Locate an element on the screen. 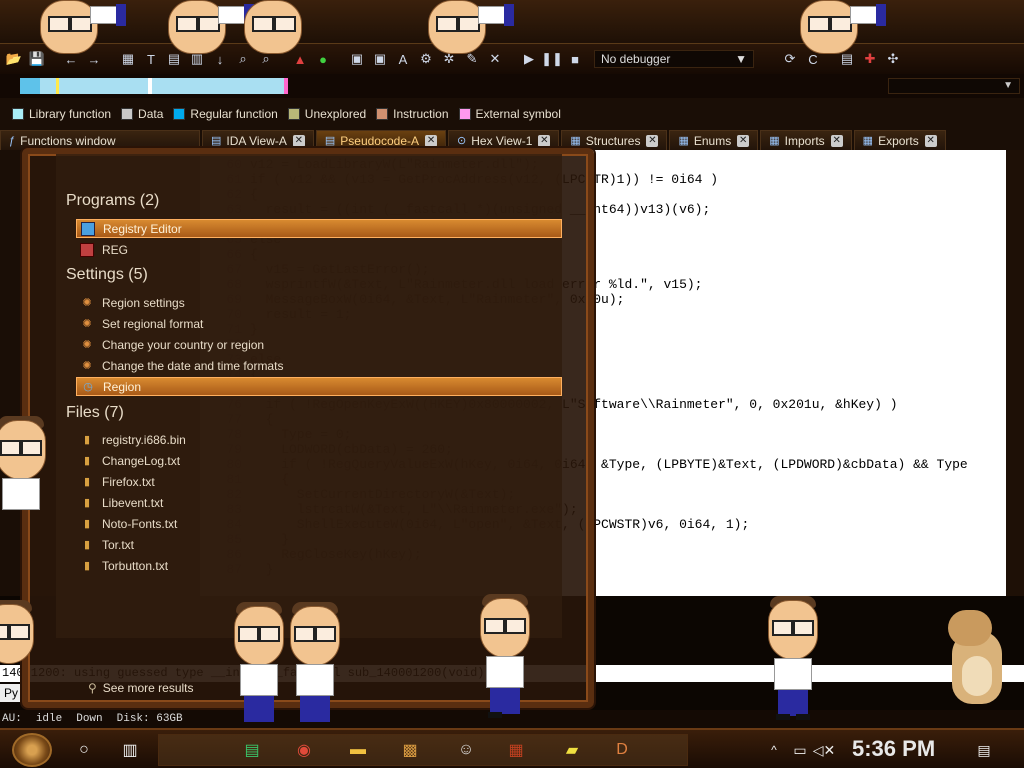  result-file: ▮ ChangeLog.txt is located at coordinates (319, 460).